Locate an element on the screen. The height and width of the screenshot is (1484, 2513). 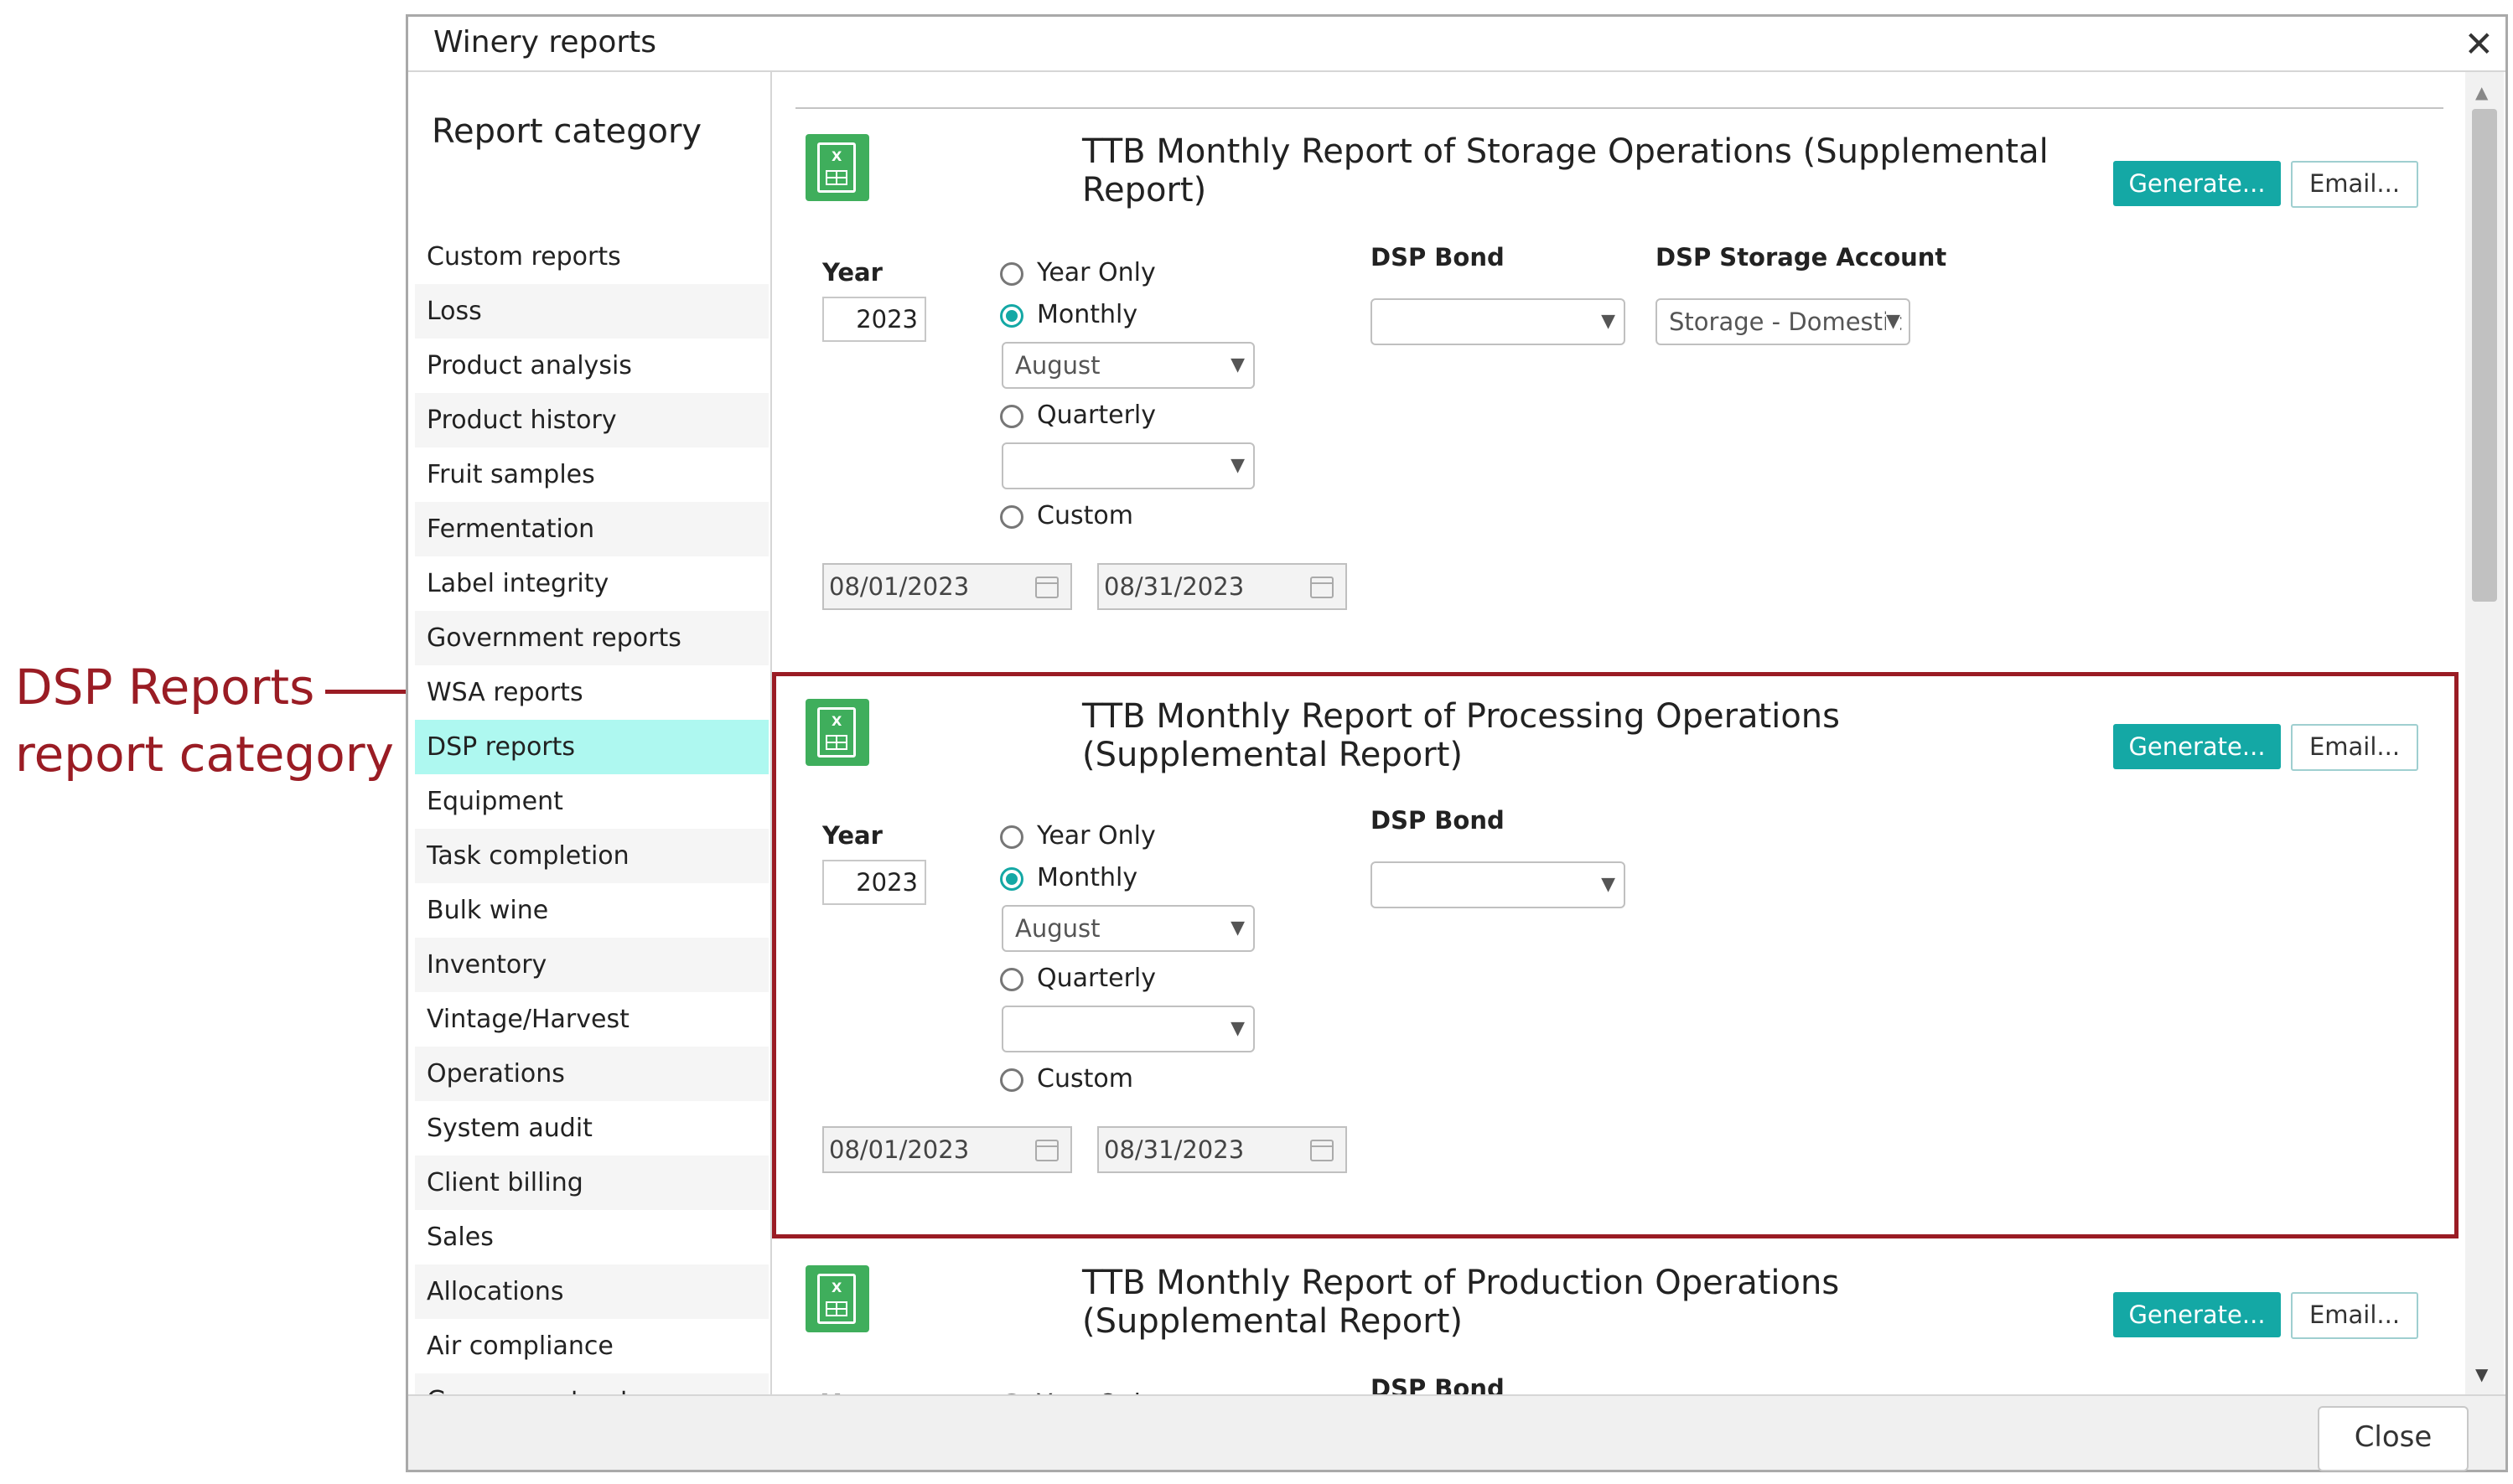
divider is located at coordinates (1619, 108).